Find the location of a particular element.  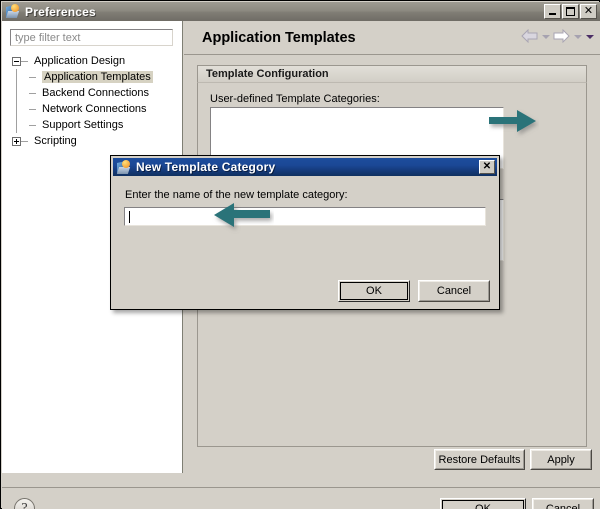

page-navigation is located at coordinates (557, 36).